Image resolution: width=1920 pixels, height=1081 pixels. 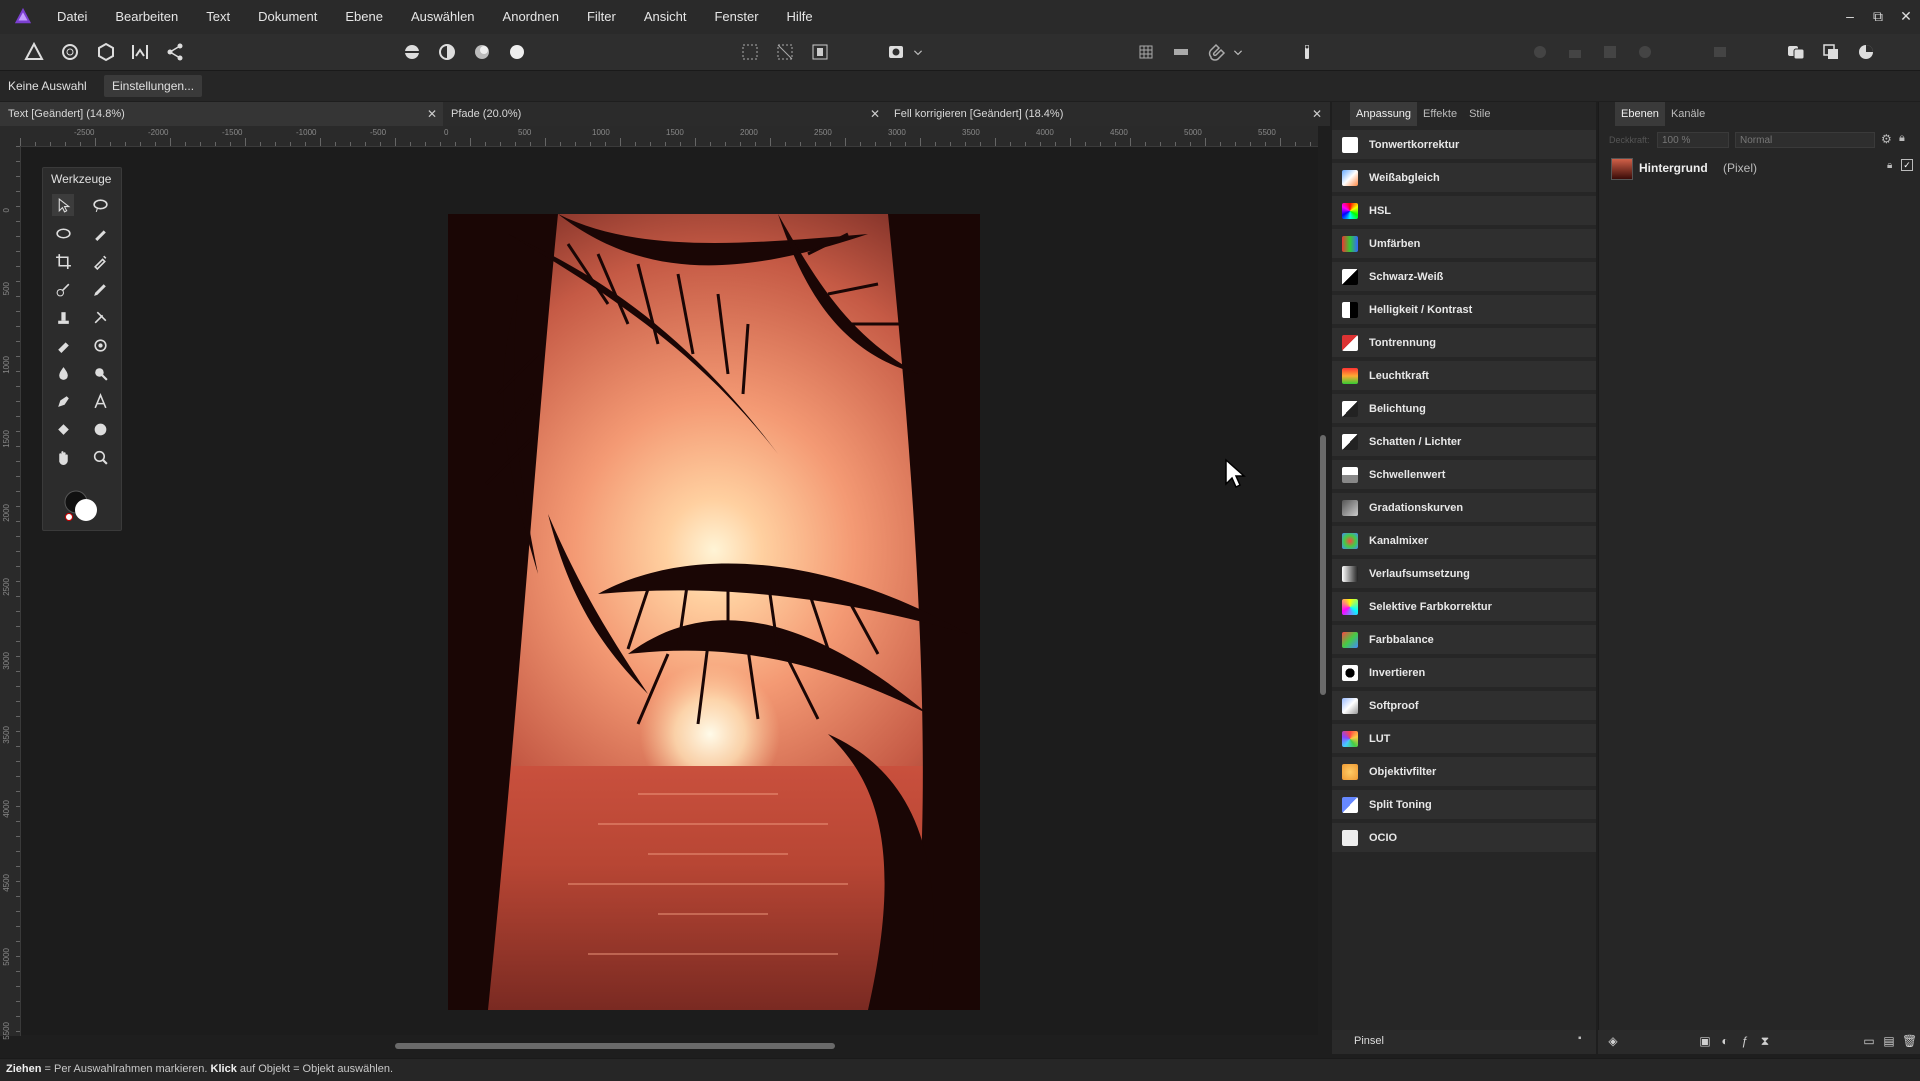 What do you see at coordinates (1907, 165) in the screenshot?
I see `visibility-checkbox: ✓` at bounding box center [1907, 165].